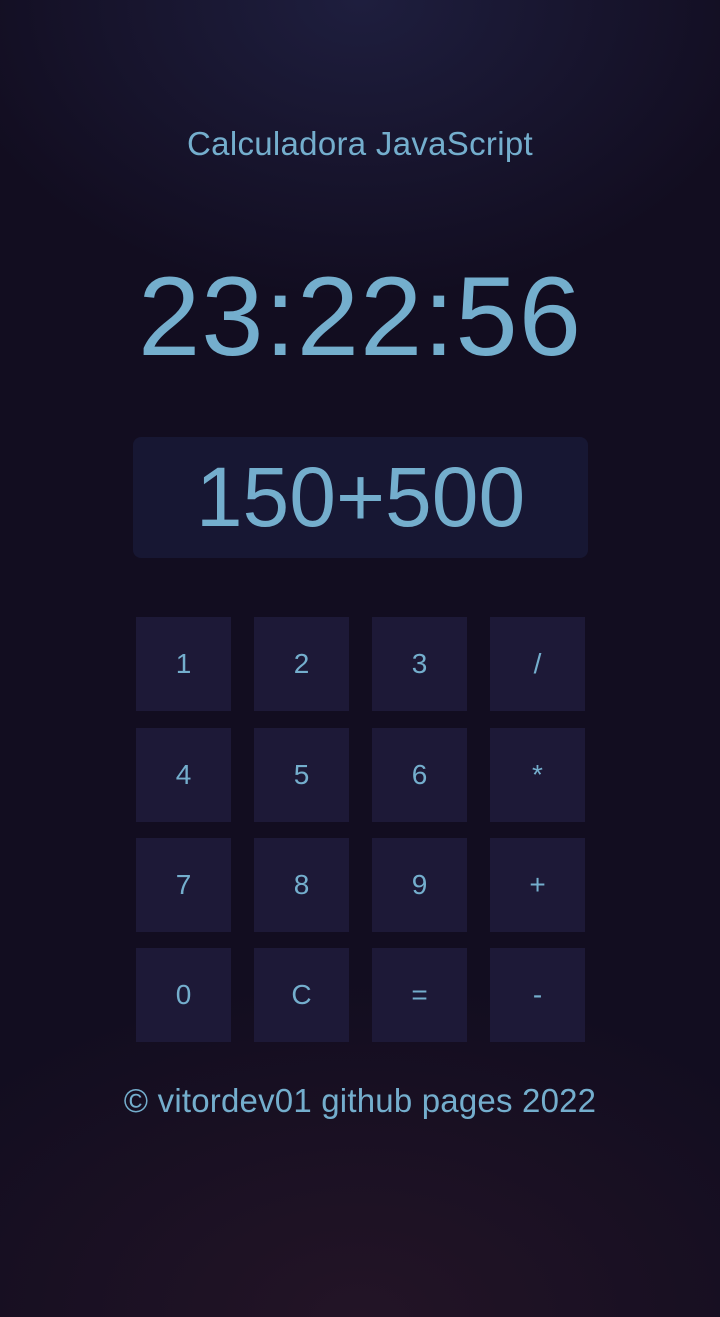 The width and height of the screenshot is (720, 1317). Describe the element at coordinates (419, 885) in the screenshot. I see `key-9: 9` at that location.